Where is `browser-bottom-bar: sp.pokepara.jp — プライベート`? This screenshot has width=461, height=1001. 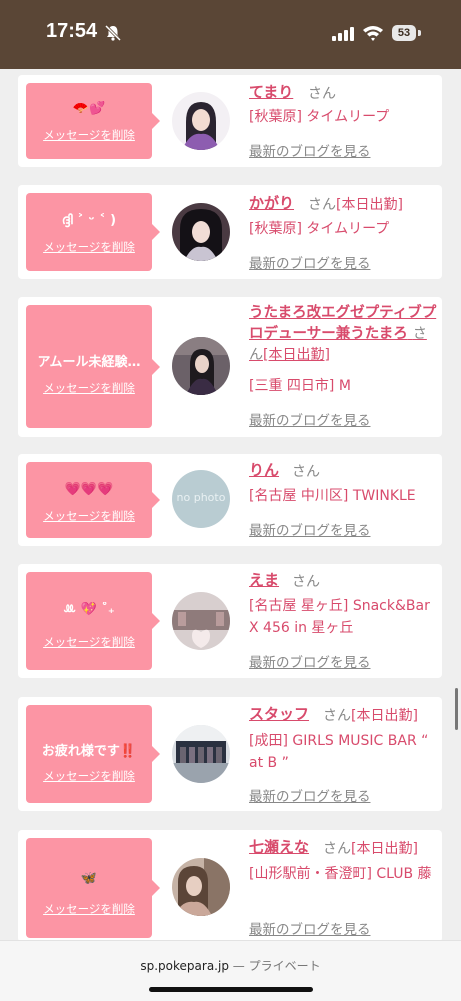
browser-bottom-bar: sp.pokepara.jp — プライベート is located at coordinates (230, 970).